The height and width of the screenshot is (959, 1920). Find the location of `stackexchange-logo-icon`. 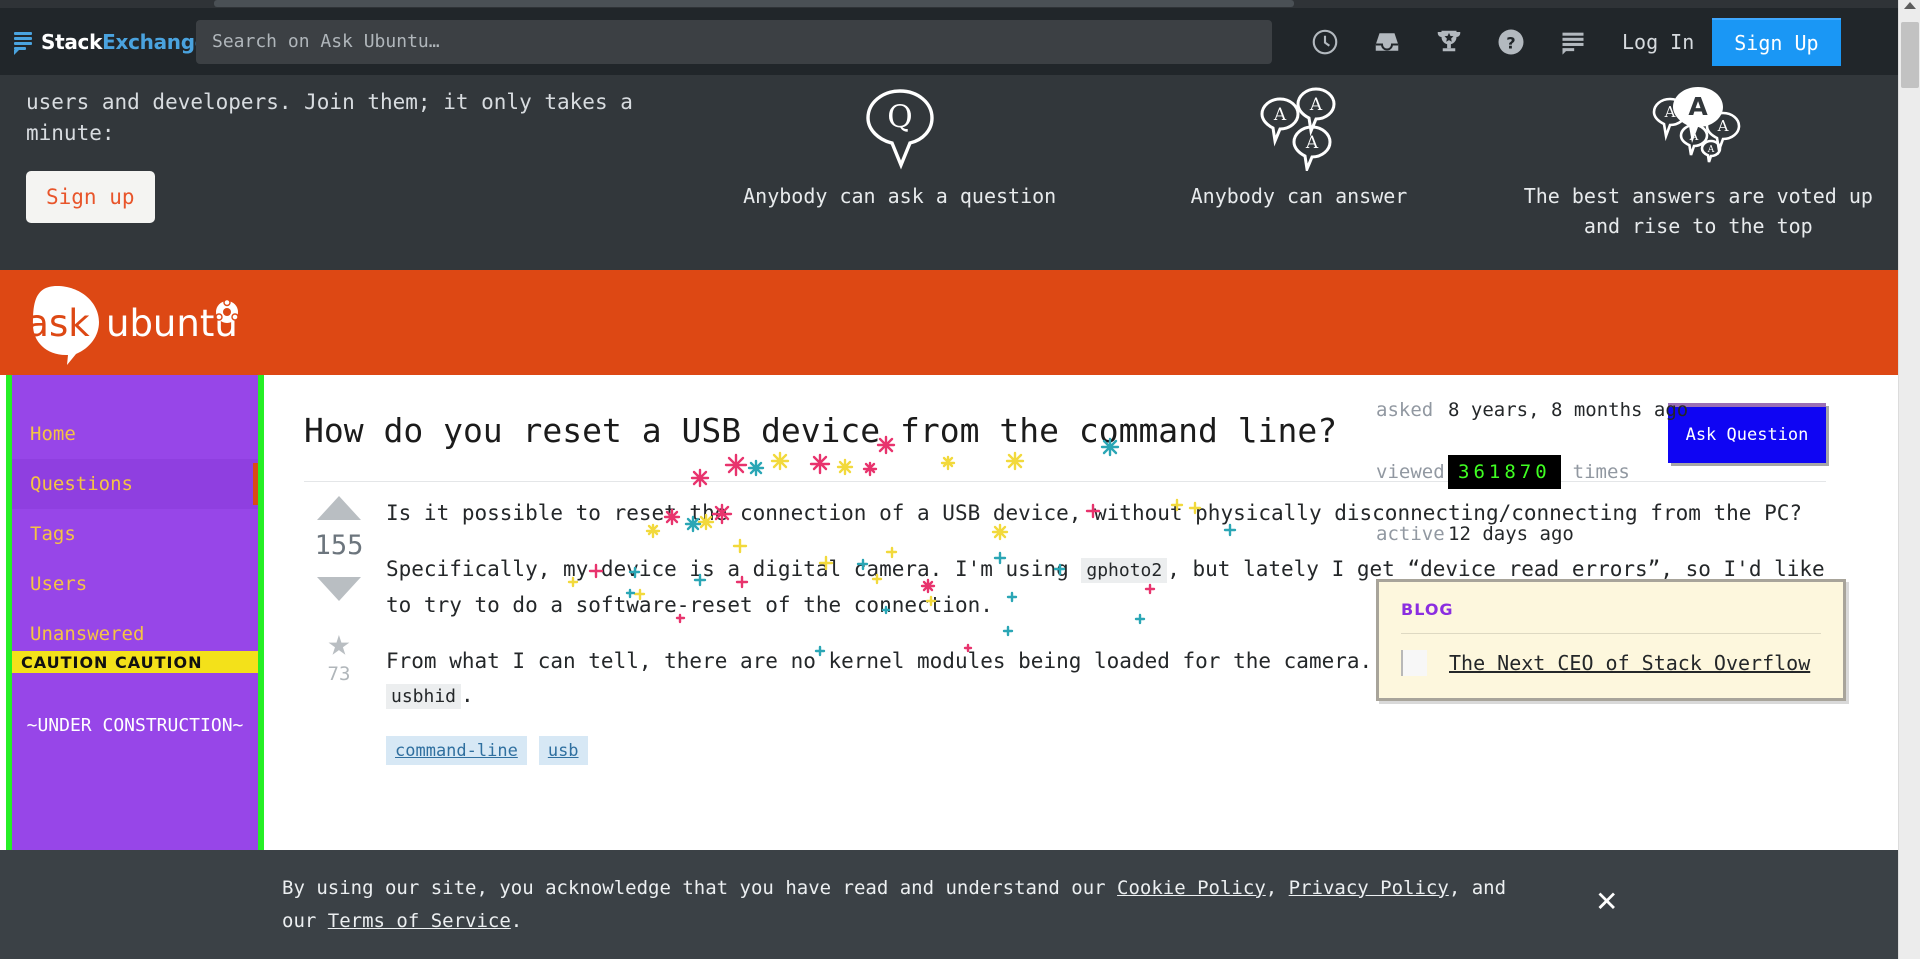

stackexchange-logo-icon is located at coordinates (23, 43).